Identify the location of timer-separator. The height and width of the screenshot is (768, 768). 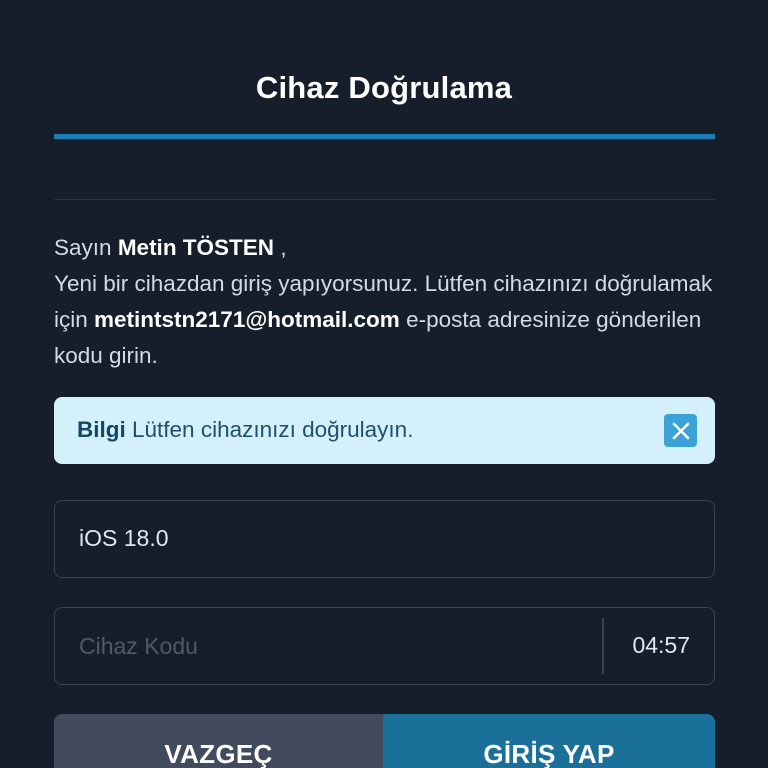
(603, 646).